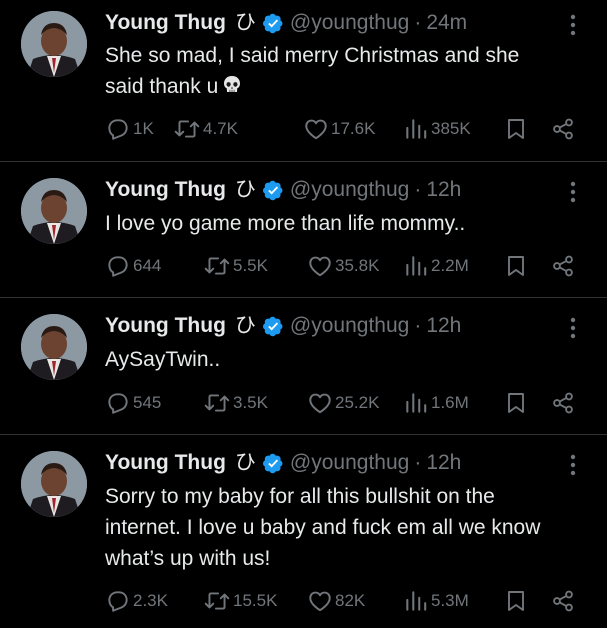 The height and width of the screenshot is (628, 607). I want to click on like-count: 35.8K, so click(357, 265).